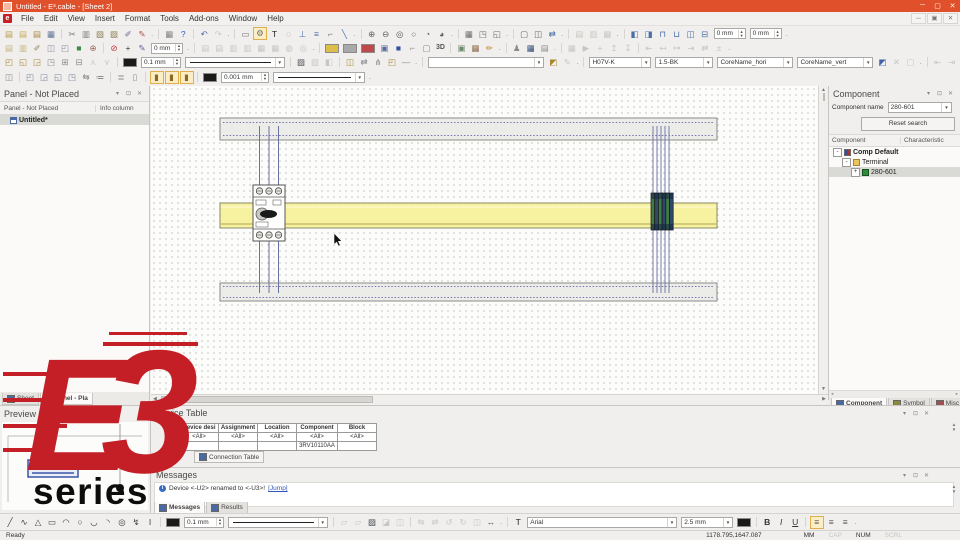 This screenshot has height=540, width=960. What do you see at coordinates (744, 522) in the screenshot?
I see `text-color-swatch` at bounding box center [744, 522].